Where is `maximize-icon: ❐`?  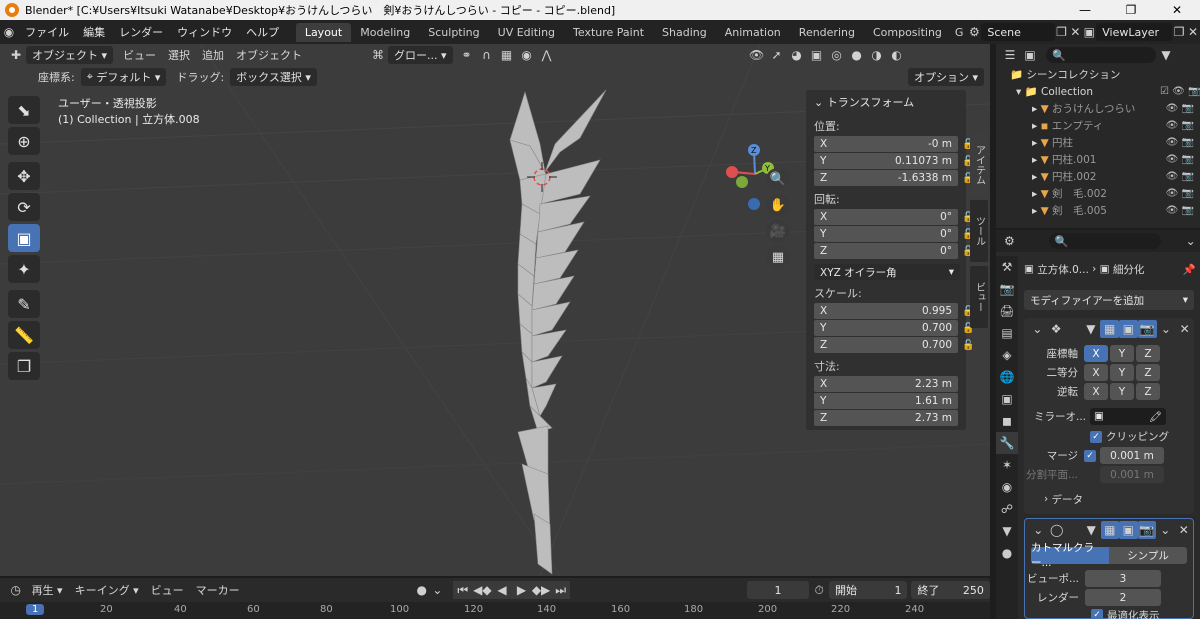
maximize-icon: ❐ is located at coordinates (1131, 10).